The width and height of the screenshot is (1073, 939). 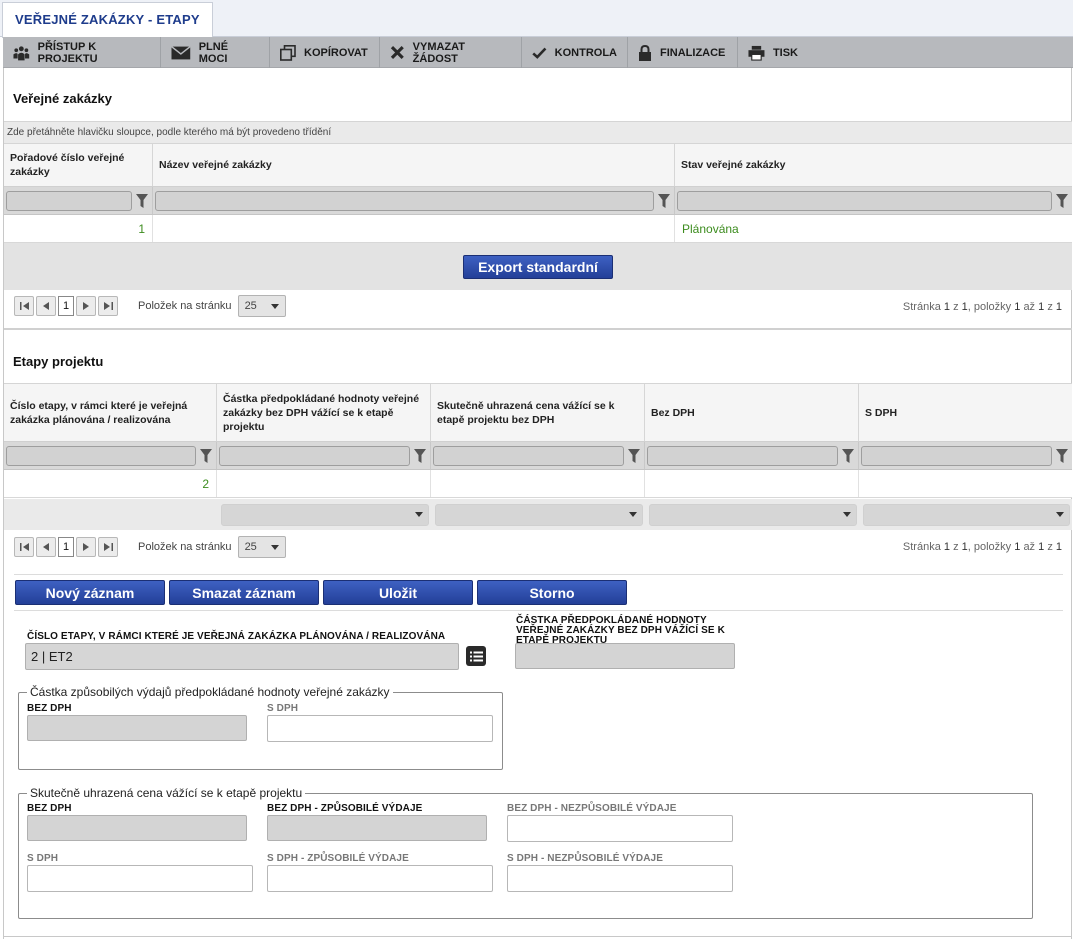 I want to click on cancel-button: Storno, so click(x=552, y=592).